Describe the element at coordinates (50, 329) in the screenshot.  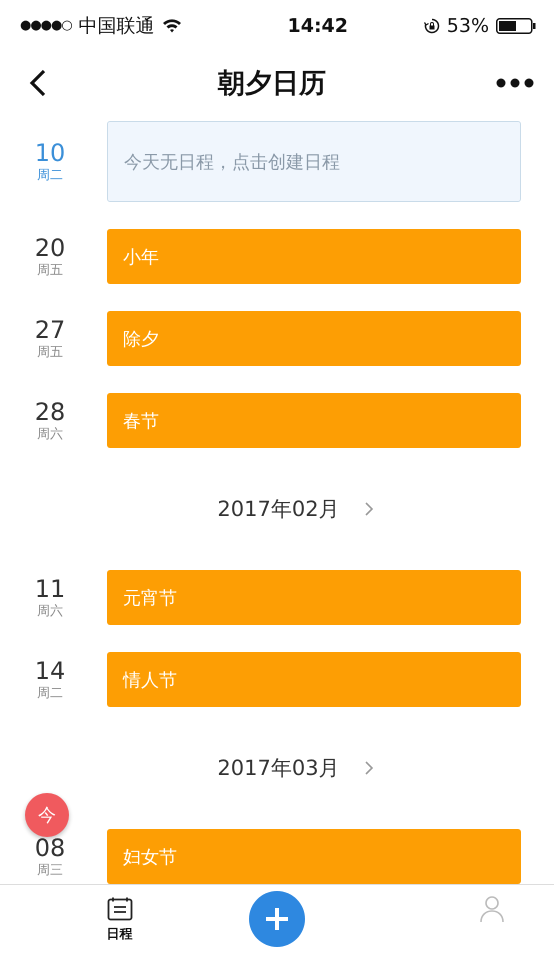
I see `day-number: 27` at that location.